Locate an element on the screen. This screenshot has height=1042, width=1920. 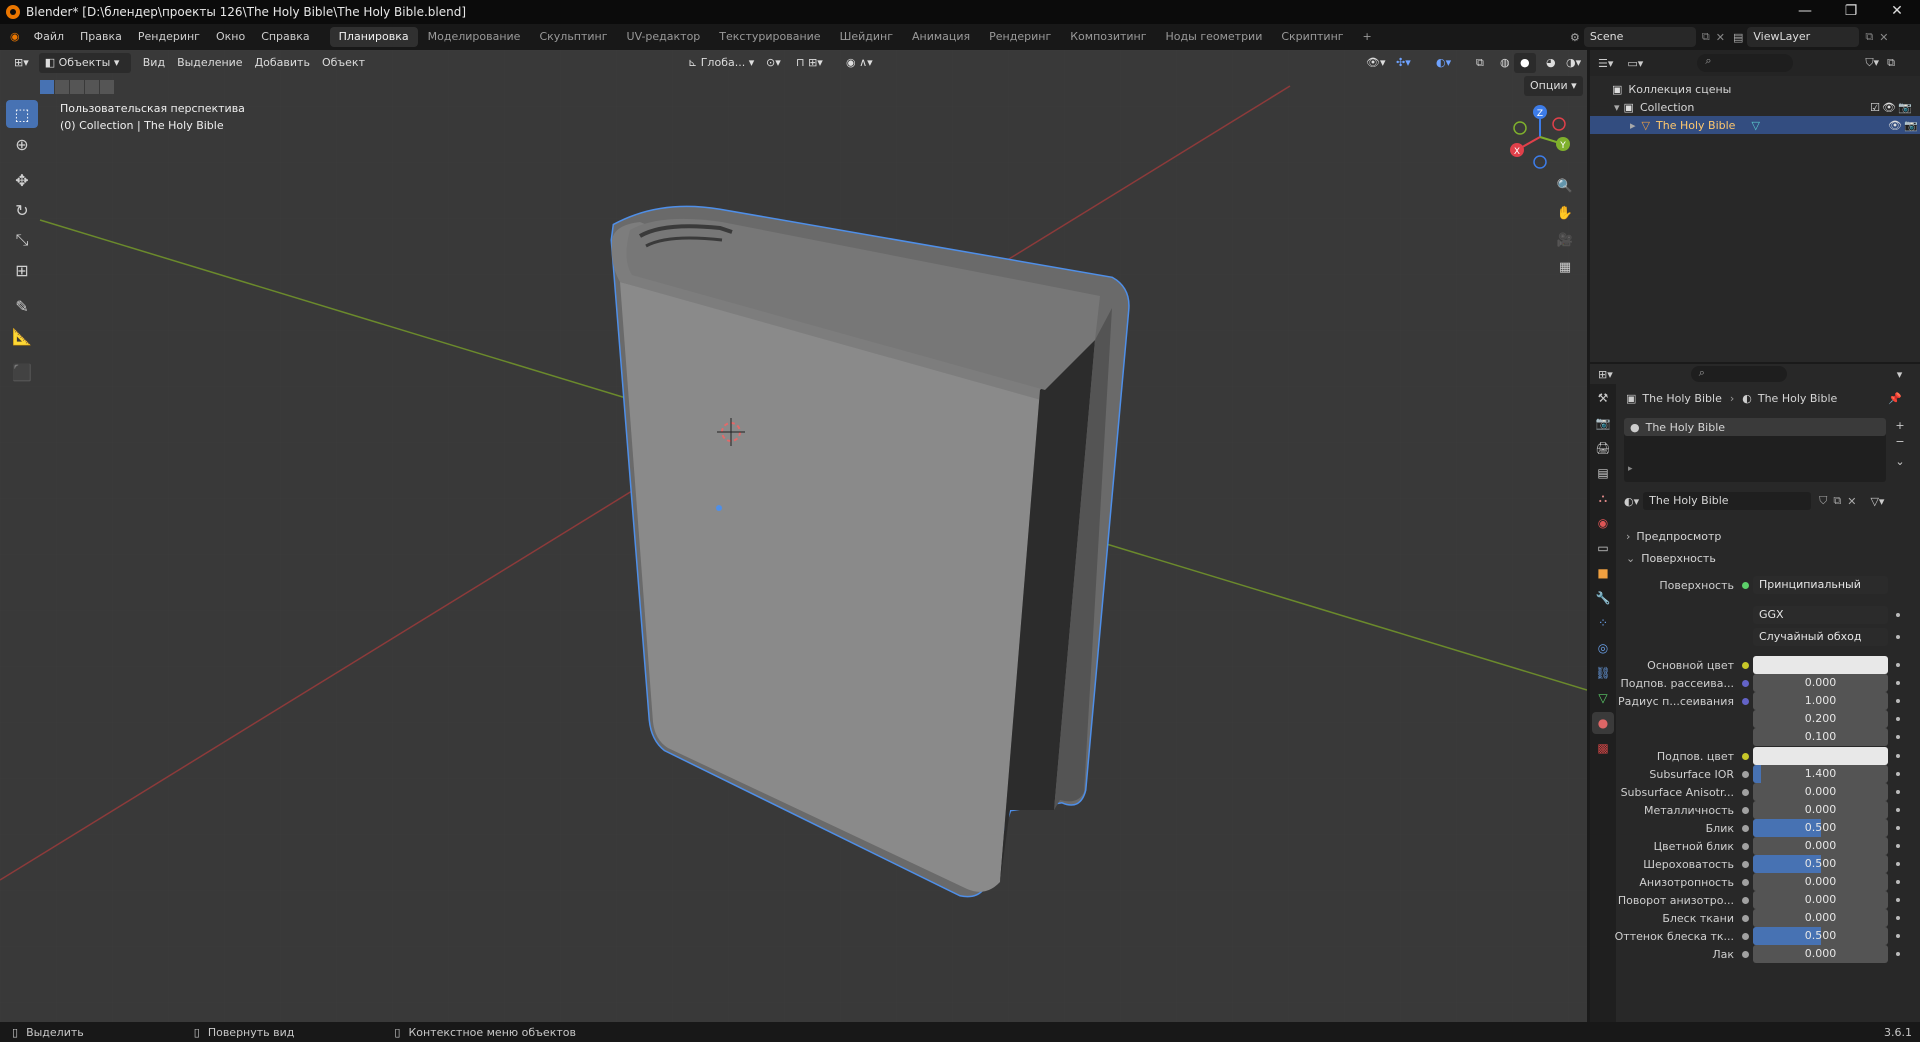
duplicate-material-icon: ⧉ is located at coordinates (1837, 501).